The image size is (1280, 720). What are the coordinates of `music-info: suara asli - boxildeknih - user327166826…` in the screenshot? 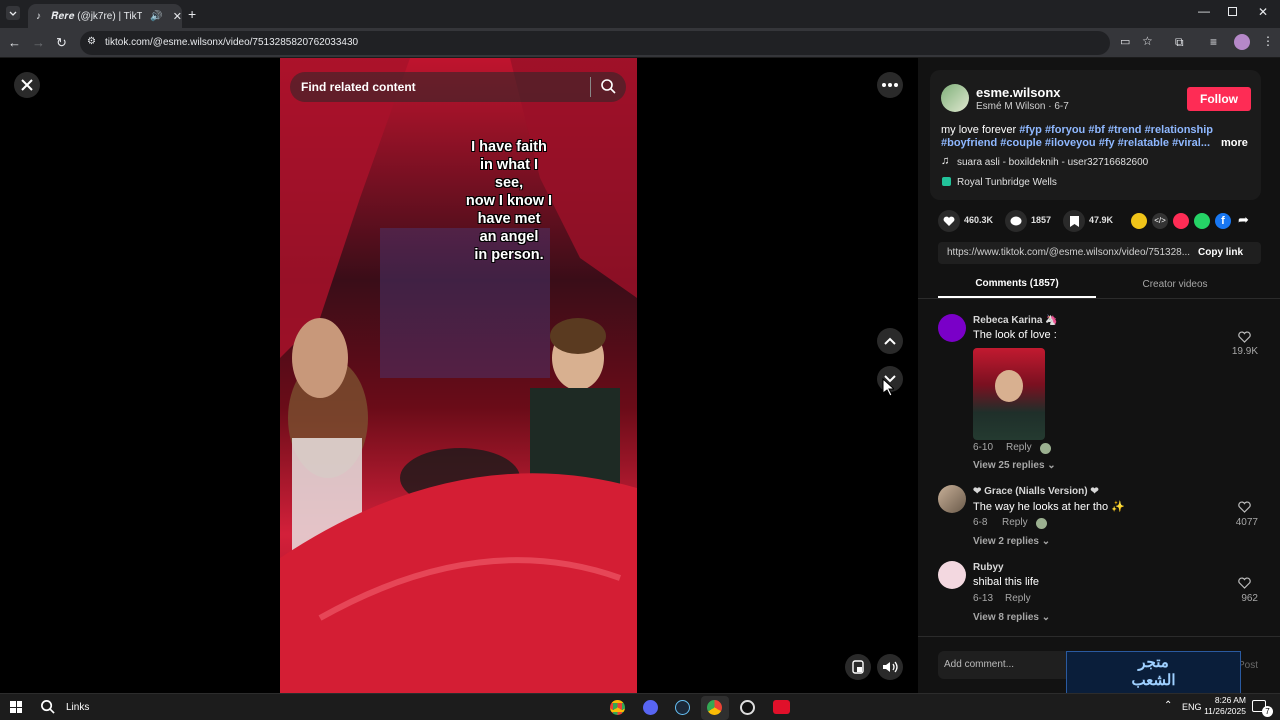 It's located at (1052, 162).